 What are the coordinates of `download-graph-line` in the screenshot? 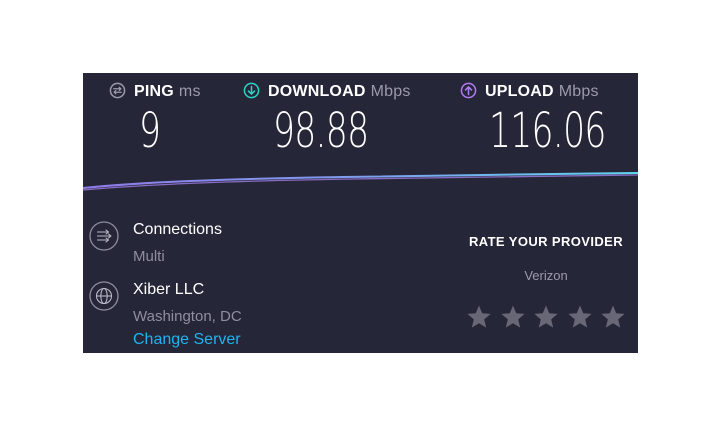 It's located at (360, 180).